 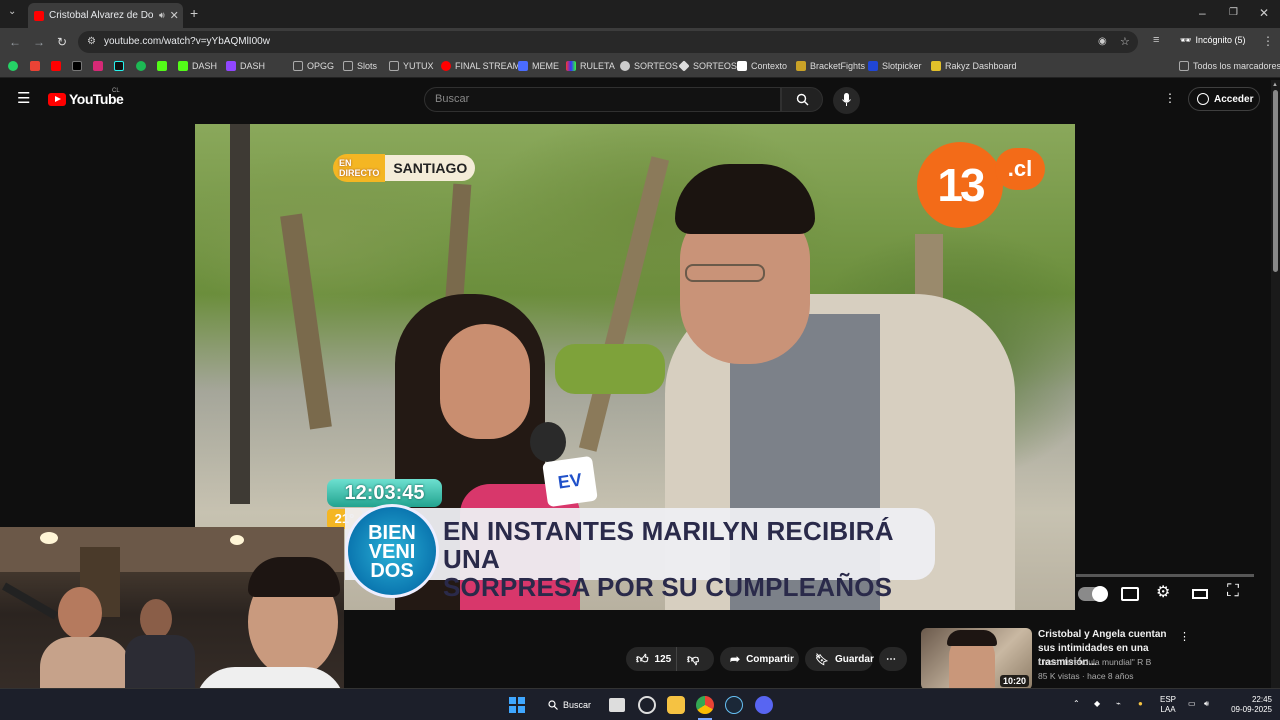 What do you see at coordinates (1234, 99) in the screenshot?
I see `sign-in-label: Acceder` at bounding box center [1234, 99].